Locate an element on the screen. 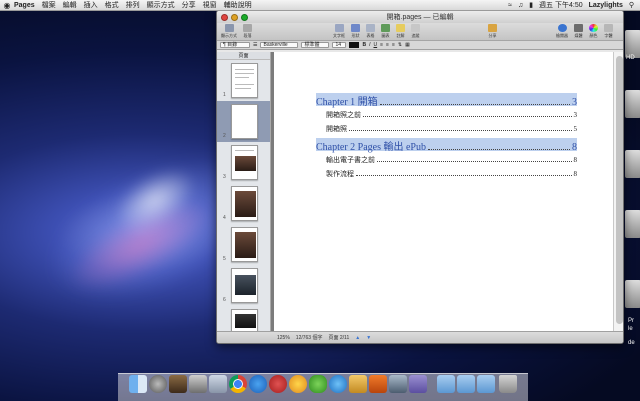 The height and width of the screenshot is (401, 640). font-family-select: Baskerville is located at coordinates (279, 45).